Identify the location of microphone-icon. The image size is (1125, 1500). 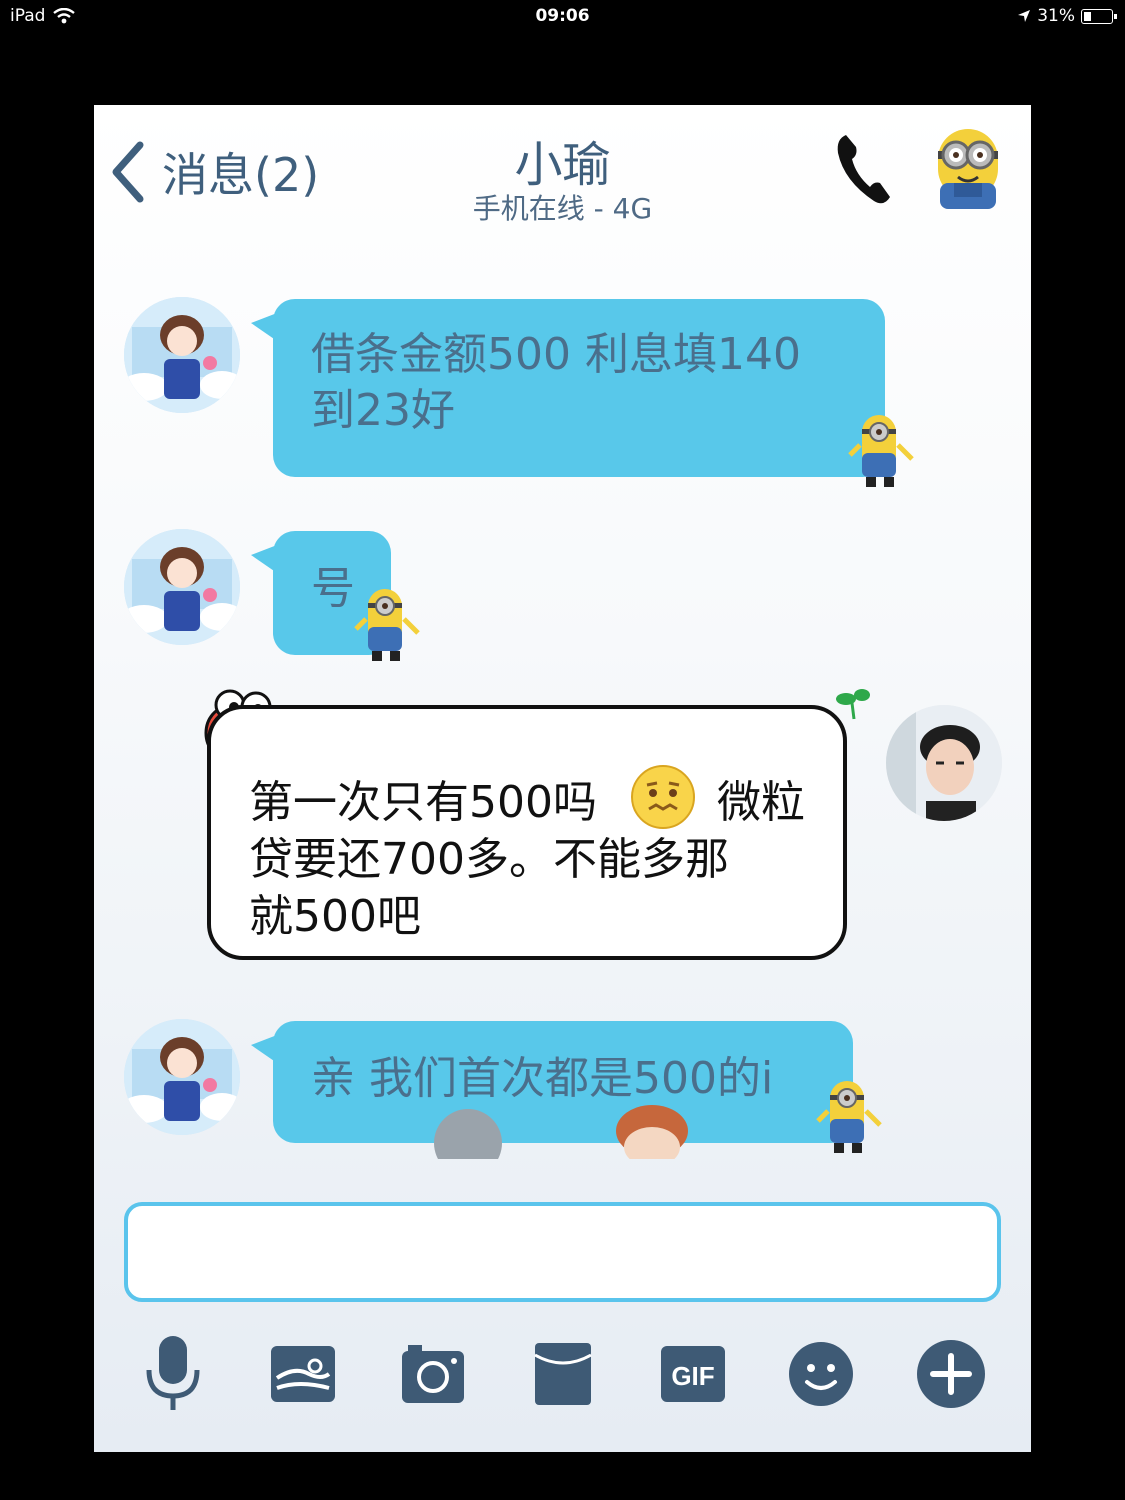
(173, 1373).